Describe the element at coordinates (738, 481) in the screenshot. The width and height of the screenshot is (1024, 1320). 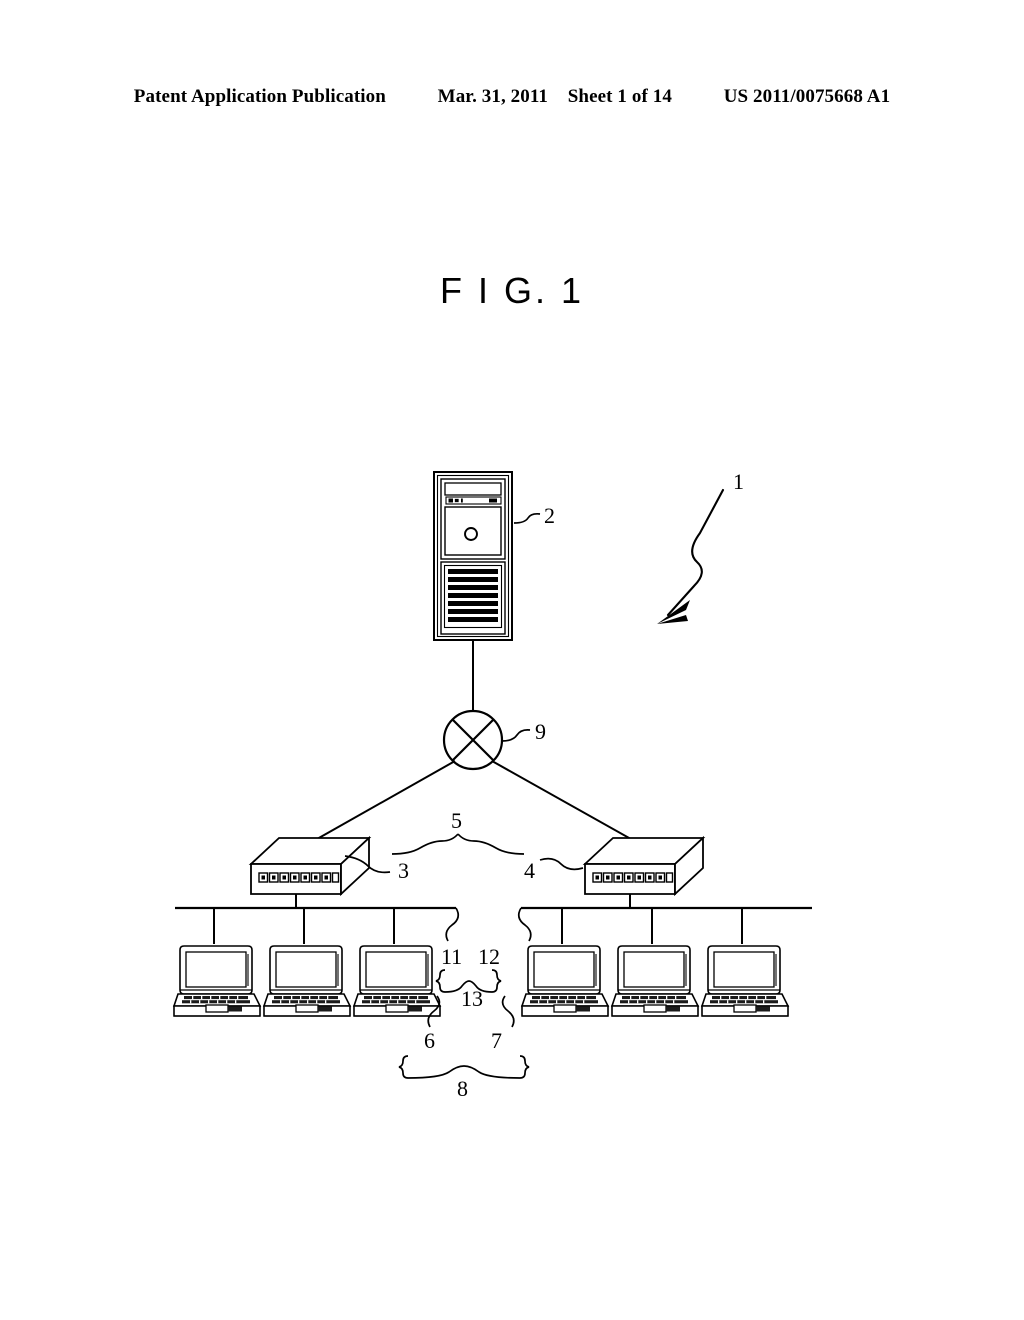
I see `ref-numeral-system: 1` at that location.